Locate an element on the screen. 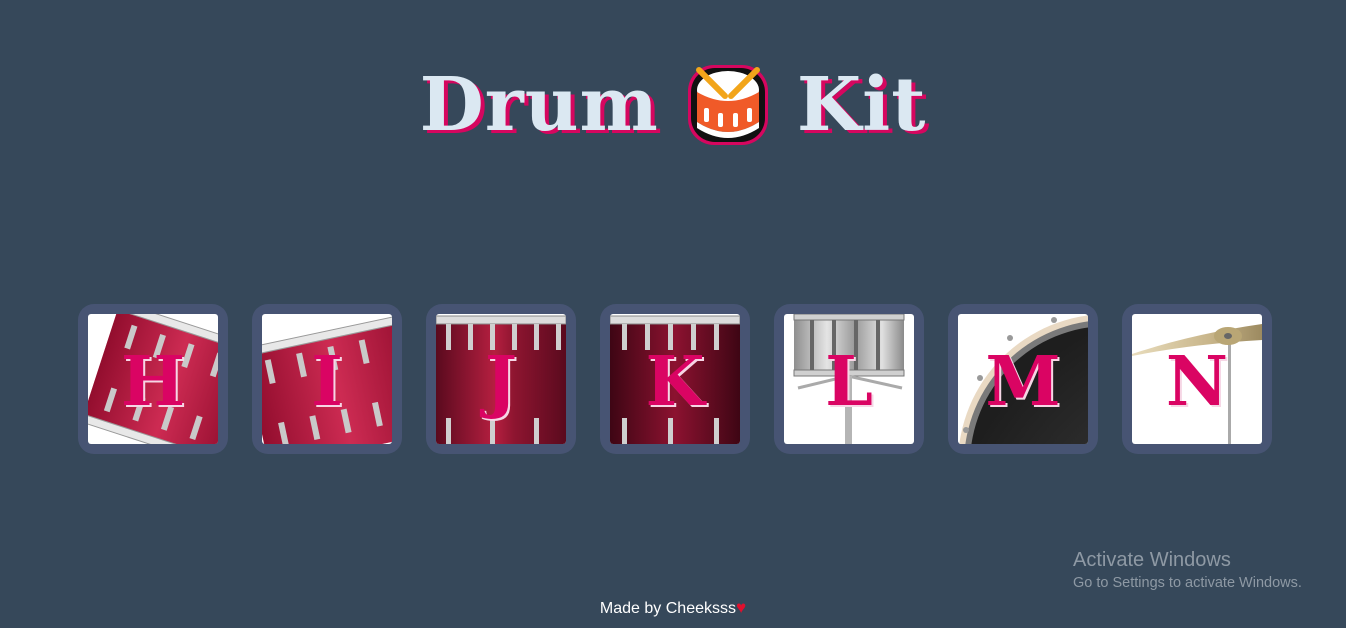 The image size is (1346, 628). drum-button-i: I is located at coordinates (327, 379).